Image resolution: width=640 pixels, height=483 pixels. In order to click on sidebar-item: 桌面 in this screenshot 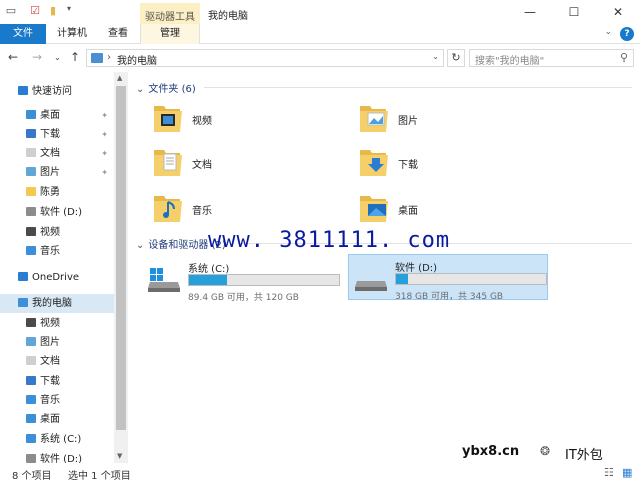, I will do `click(57, 419)`.